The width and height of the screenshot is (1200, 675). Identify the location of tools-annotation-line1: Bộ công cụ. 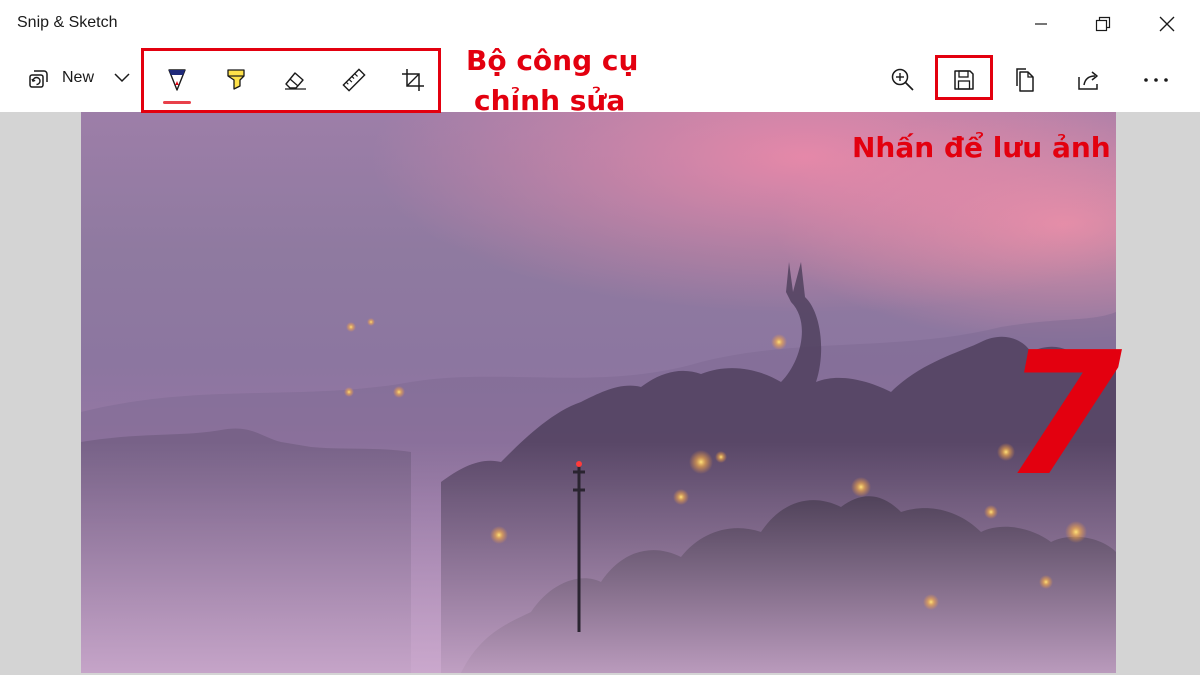
(552, 60).